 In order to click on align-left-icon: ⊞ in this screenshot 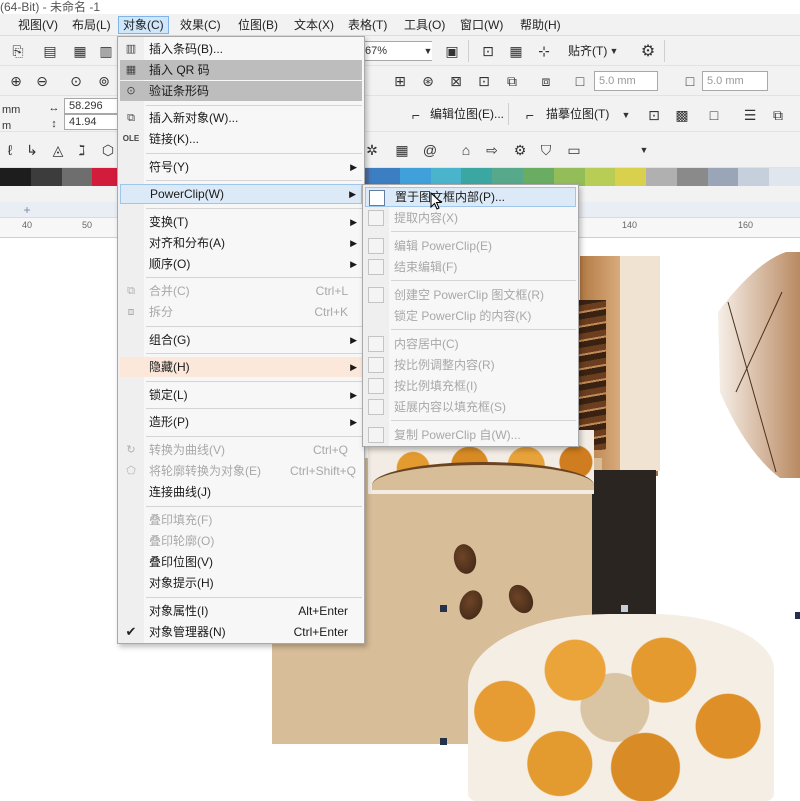, I will do `click(400, 81)`.